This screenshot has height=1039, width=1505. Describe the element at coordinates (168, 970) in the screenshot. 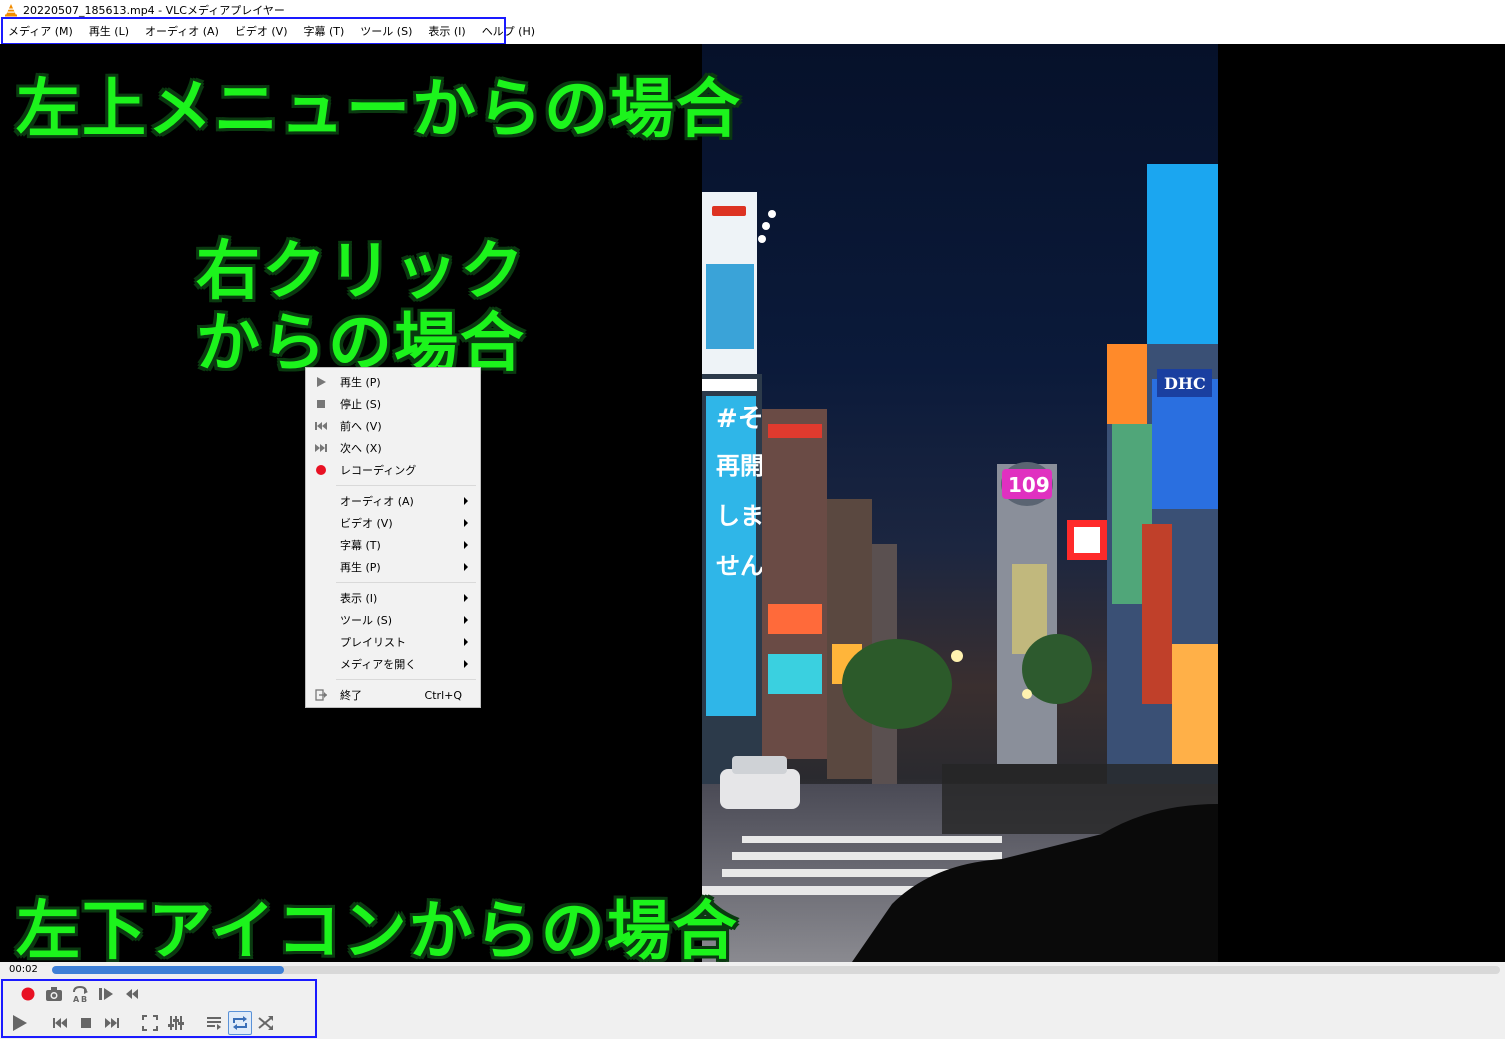

I see `seek-progress` at that location.